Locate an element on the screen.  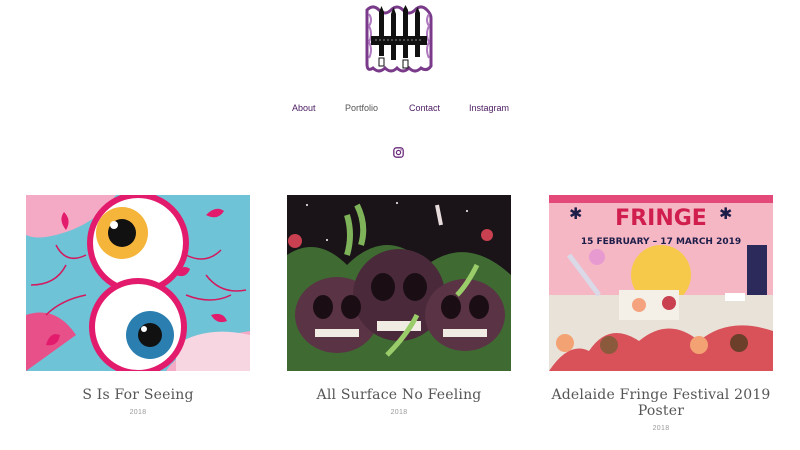
poster-heading: FRINGE is located at coordinates (661, 218).